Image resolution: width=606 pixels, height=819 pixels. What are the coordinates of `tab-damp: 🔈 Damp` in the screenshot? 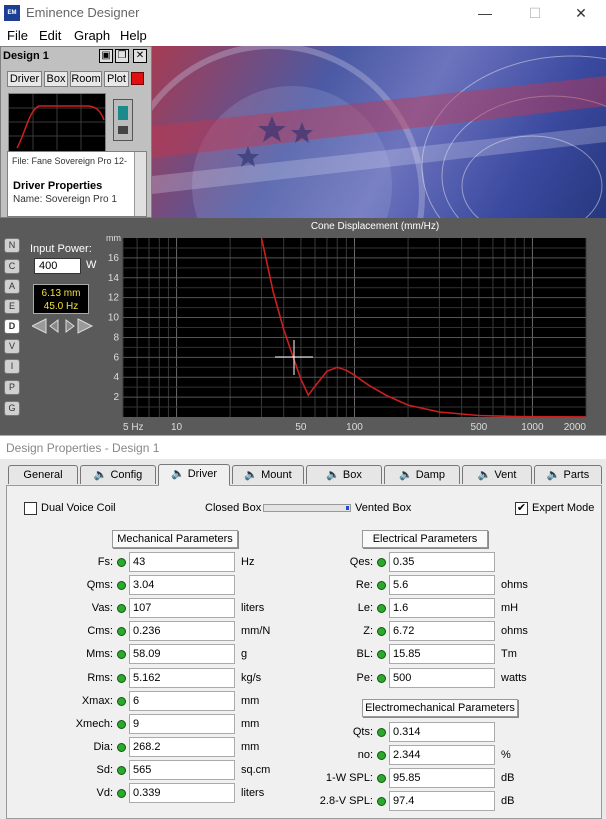 It's located at (422, 474).